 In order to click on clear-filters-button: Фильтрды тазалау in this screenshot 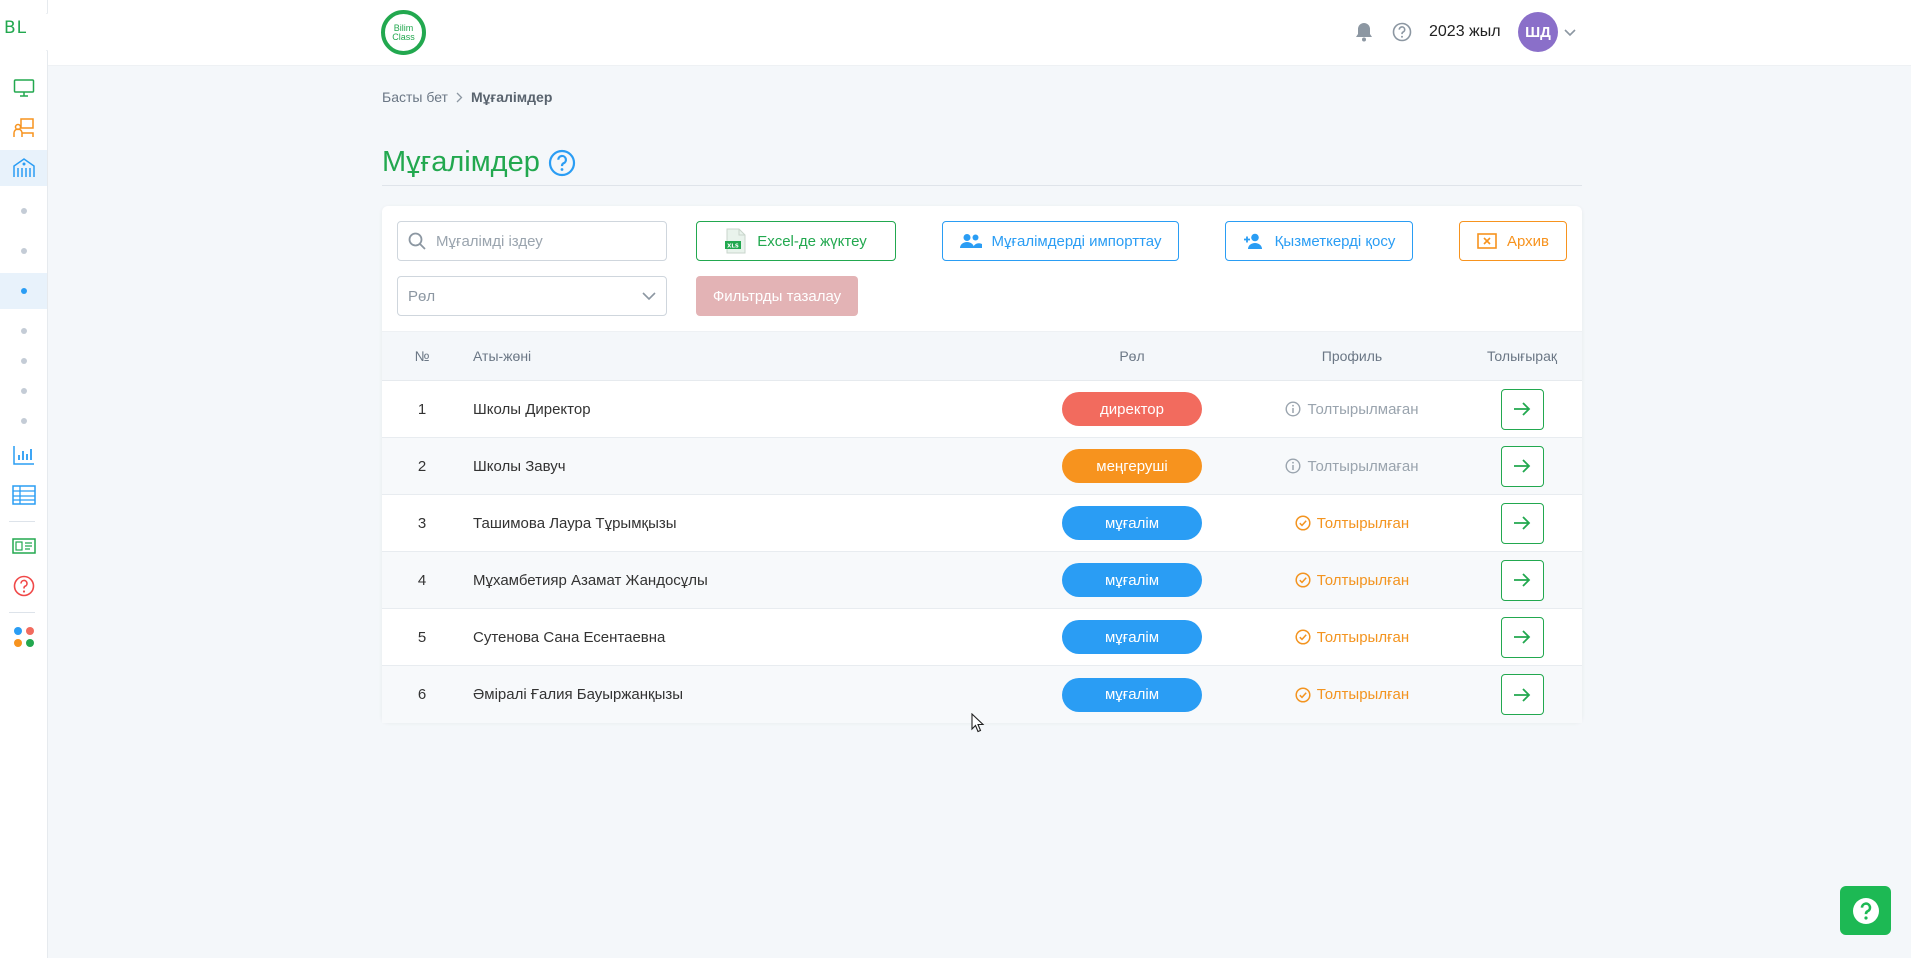, I will do `click(777, 296)`.